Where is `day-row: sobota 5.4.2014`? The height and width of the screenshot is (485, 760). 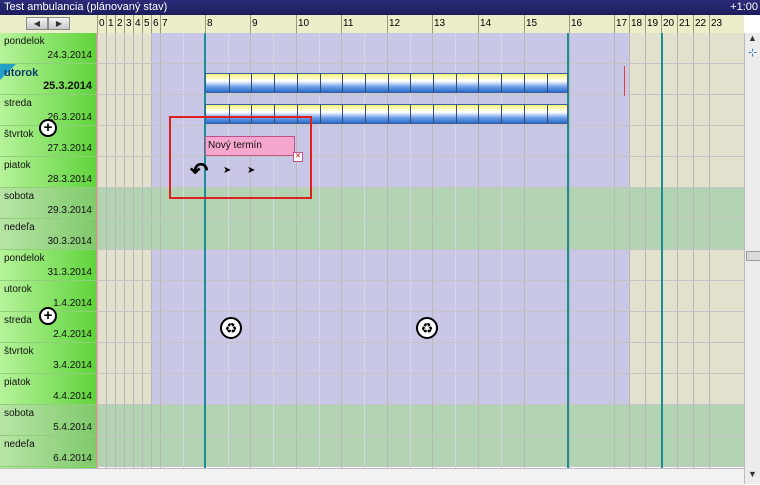
day-row: sobota 5.4.2014 is located at coordinates (48, 420).